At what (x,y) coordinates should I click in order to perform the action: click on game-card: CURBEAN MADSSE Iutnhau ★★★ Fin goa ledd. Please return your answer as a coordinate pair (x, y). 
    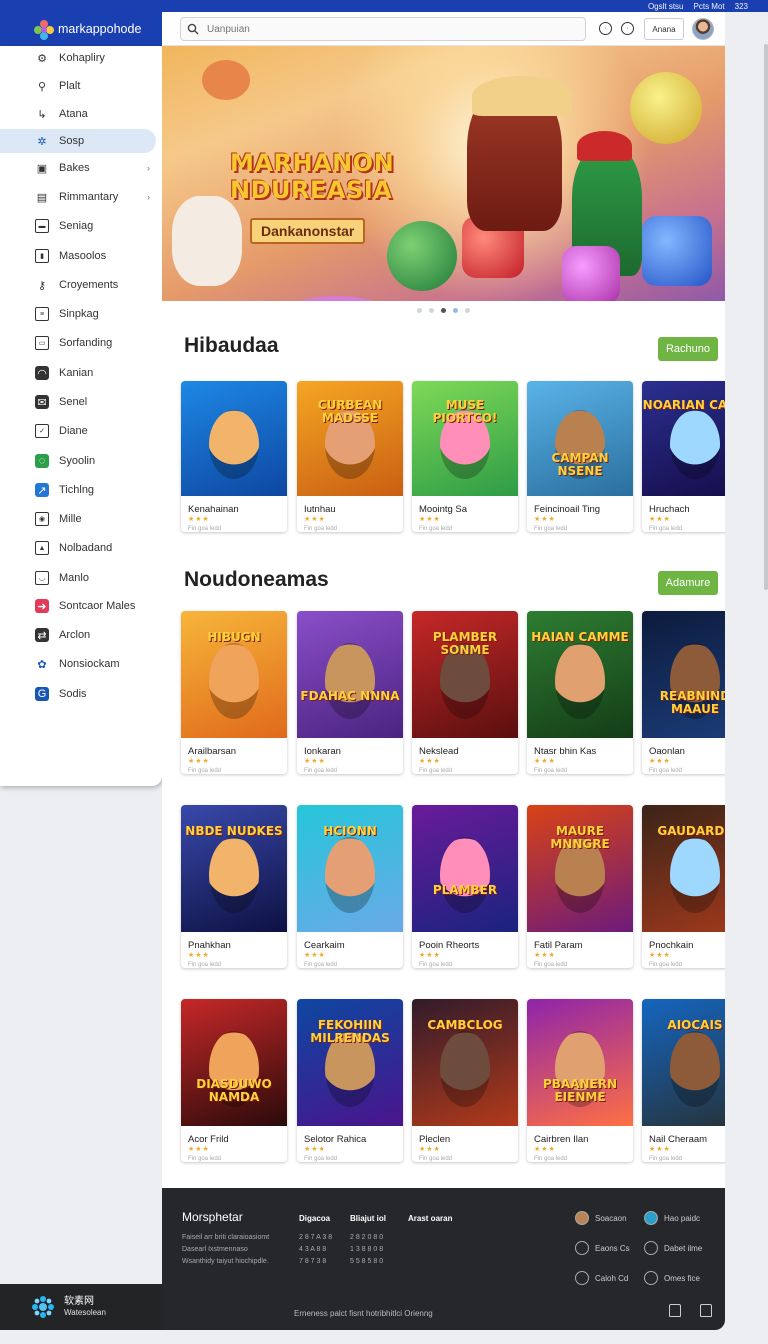
    Looking at the image, I should click on (350, 456).